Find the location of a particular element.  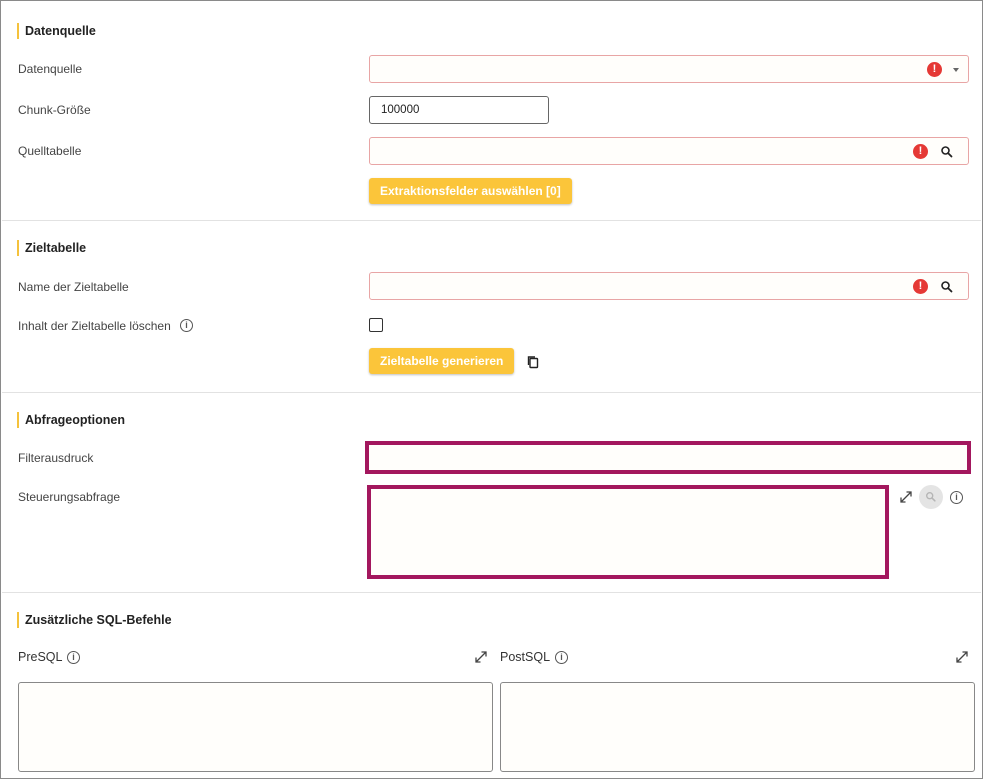

clear-target-label: Inhalt der Zieltabelle löschen is located at coordinates (94, 326).